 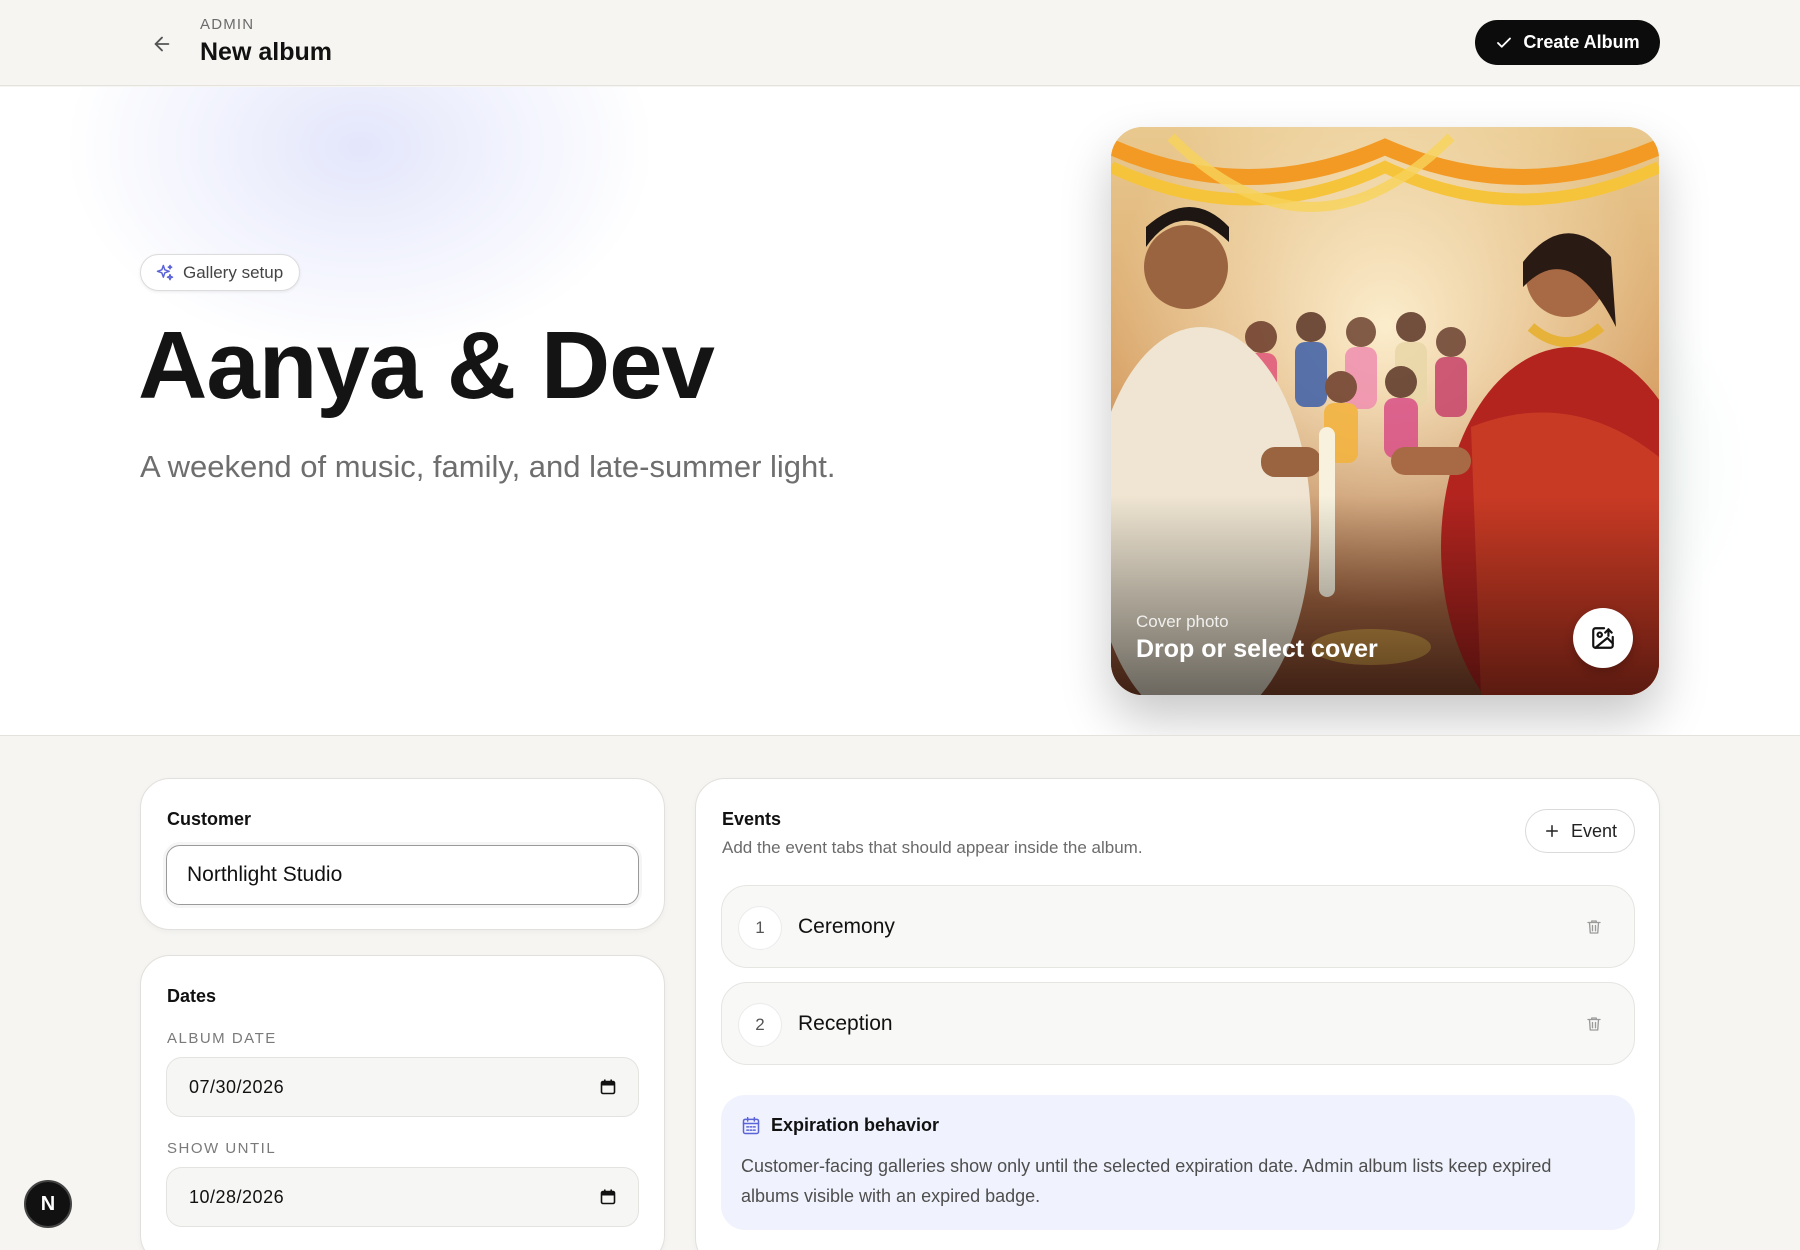 I want to click on image-upload-icon, so click(x=1603, y=638).